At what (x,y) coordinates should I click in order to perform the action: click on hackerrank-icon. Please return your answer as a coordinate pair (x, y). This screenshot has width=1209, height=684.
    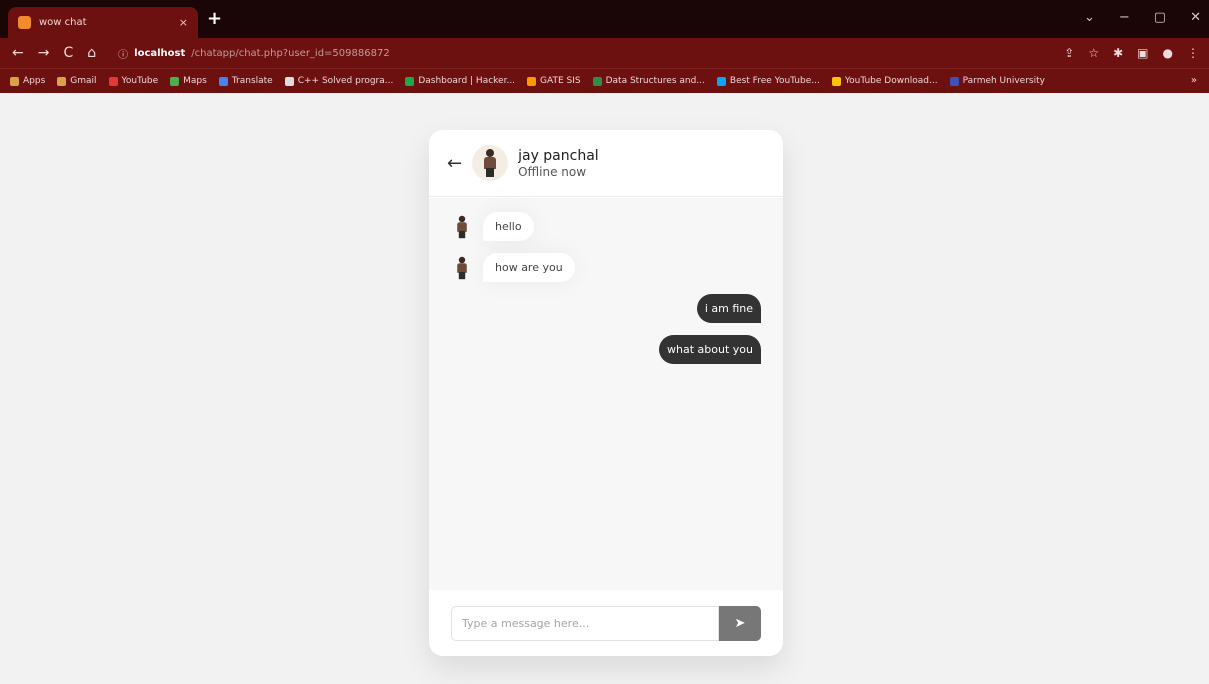
    Looking at the image, I should click on (410, 81).